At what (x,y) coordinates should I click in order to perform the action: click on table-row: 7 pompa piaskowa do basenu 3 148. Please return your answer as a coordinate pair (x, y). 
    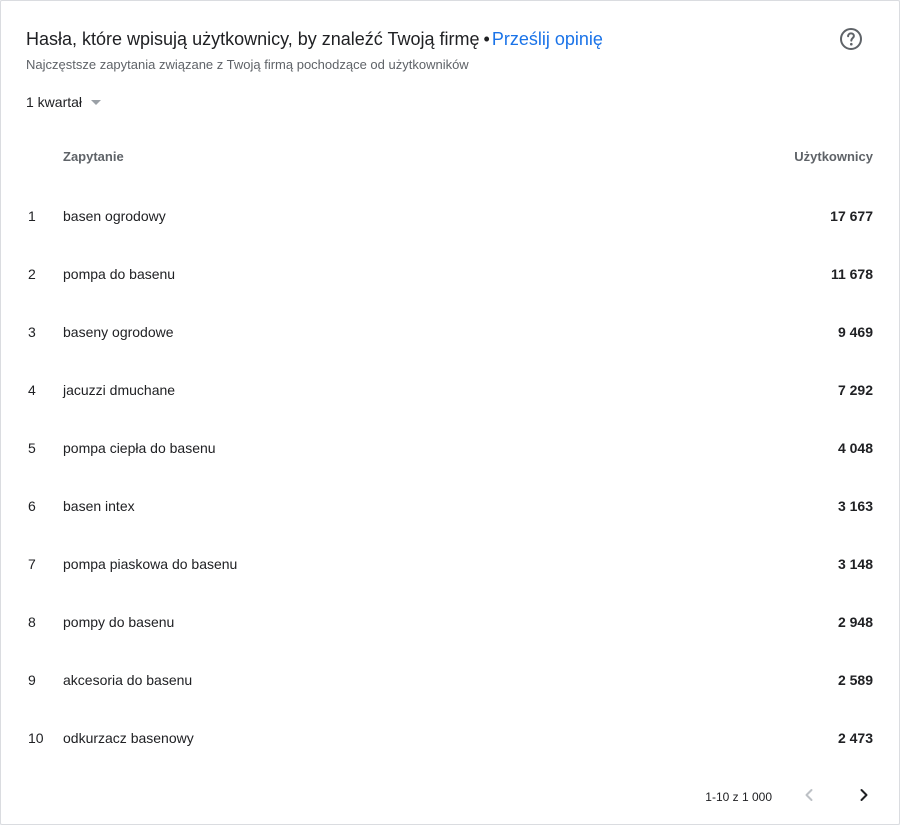
    Looking at the image, I should click on (450, 564).